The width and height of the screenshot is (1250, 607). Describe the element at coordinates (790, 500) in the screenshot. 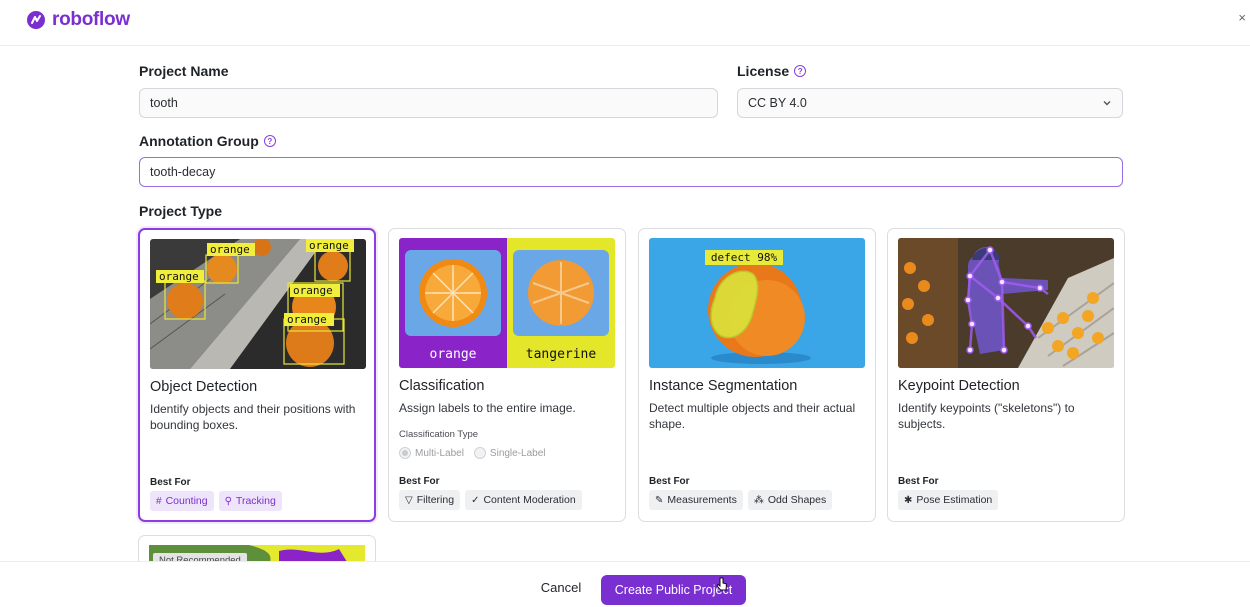

I see `tag-odd-shapes: ⁂ Odd Shapes` at that location.